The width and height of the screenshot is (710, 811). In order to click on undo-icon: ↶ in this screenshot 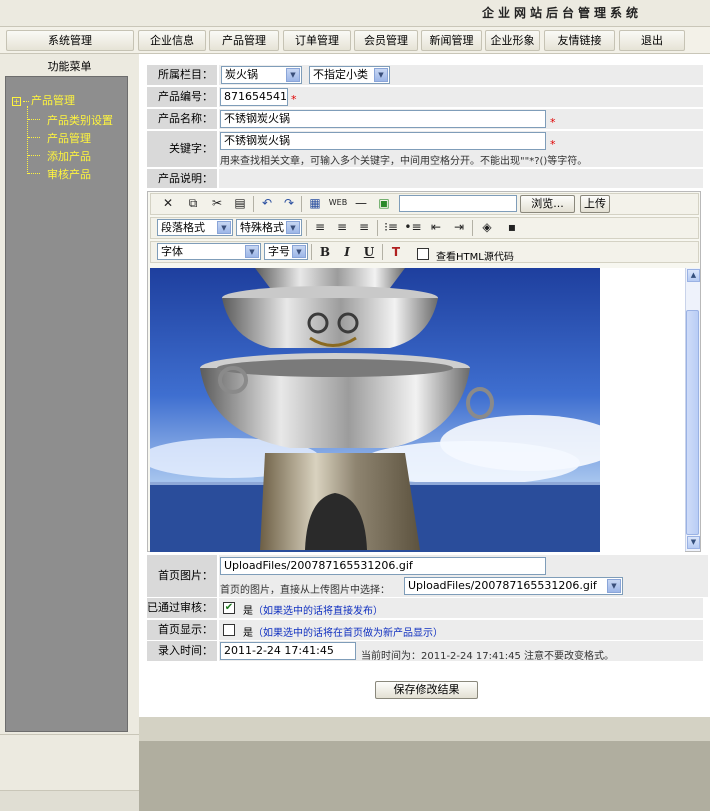, I will do `click(267, 203)`.